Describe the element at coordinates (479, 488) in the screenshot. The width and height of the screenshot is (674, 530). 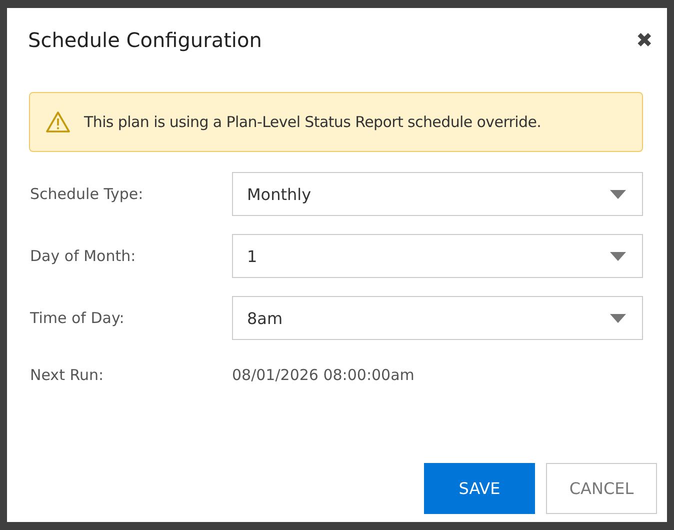
I see `save-button: SAVE` at that location.